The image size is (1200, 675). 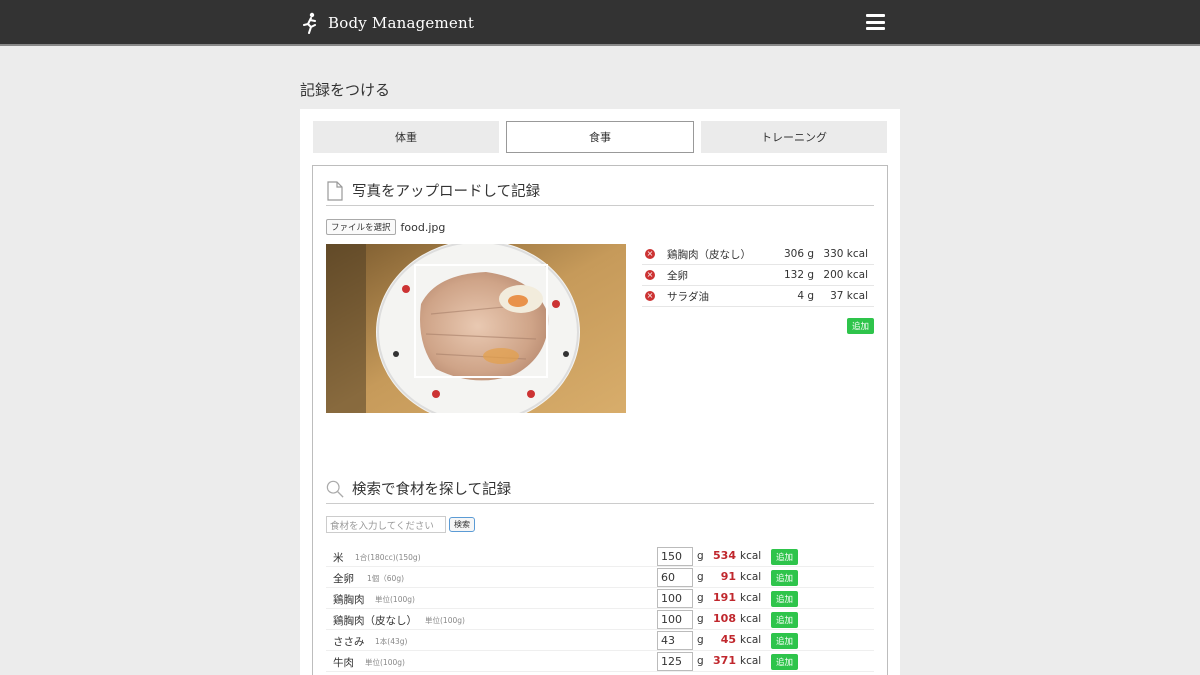 I want to click on detected-item-kcal: 330 kcal, so click(x=845, y=254).